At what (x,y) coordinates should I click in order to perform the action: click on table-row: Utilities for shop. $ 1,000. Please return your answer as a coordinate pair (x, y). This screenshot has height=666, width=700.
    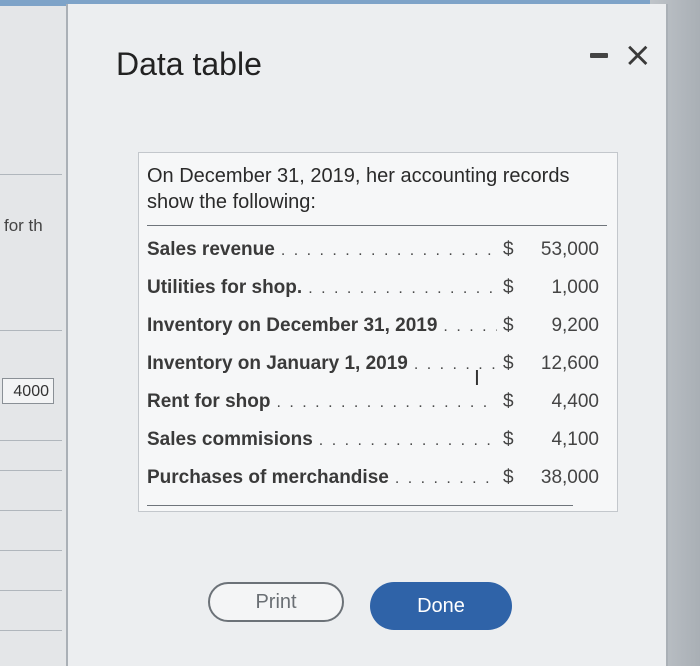
    Looking at the image, I should click on (373, 296).